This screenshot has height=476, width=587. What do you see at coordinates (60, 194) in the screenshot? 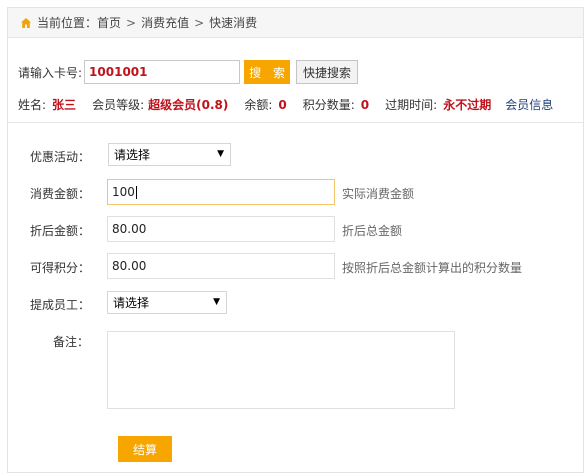
I see `amount-label: 消费金额：` at bounding box center [60, 194].